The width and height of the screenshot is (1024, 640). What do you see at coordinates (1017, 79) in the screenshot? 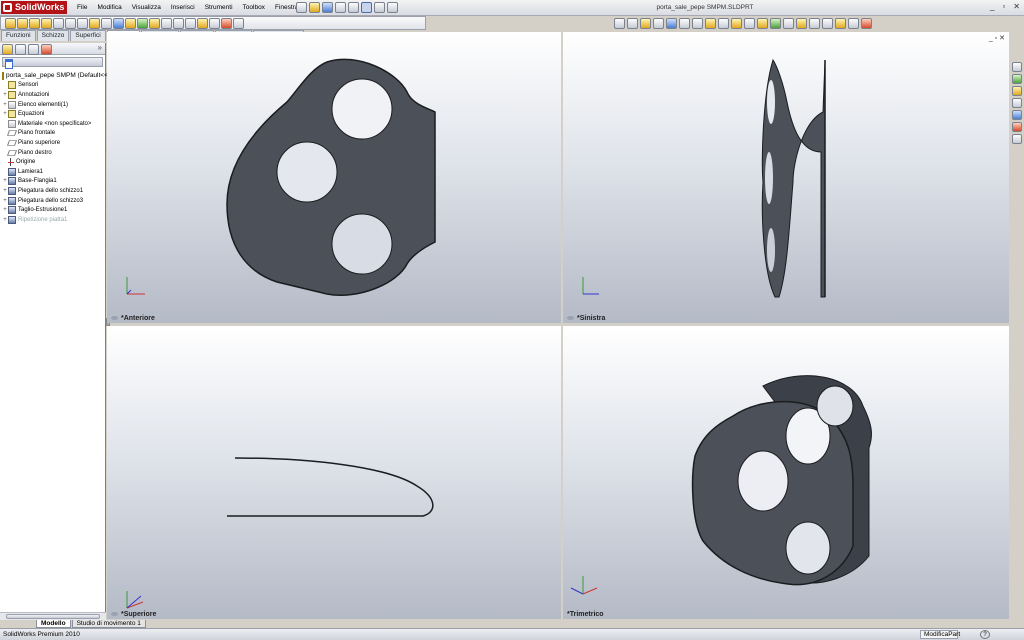
I see `design-library-icon` at bounding box center [1017, 79].